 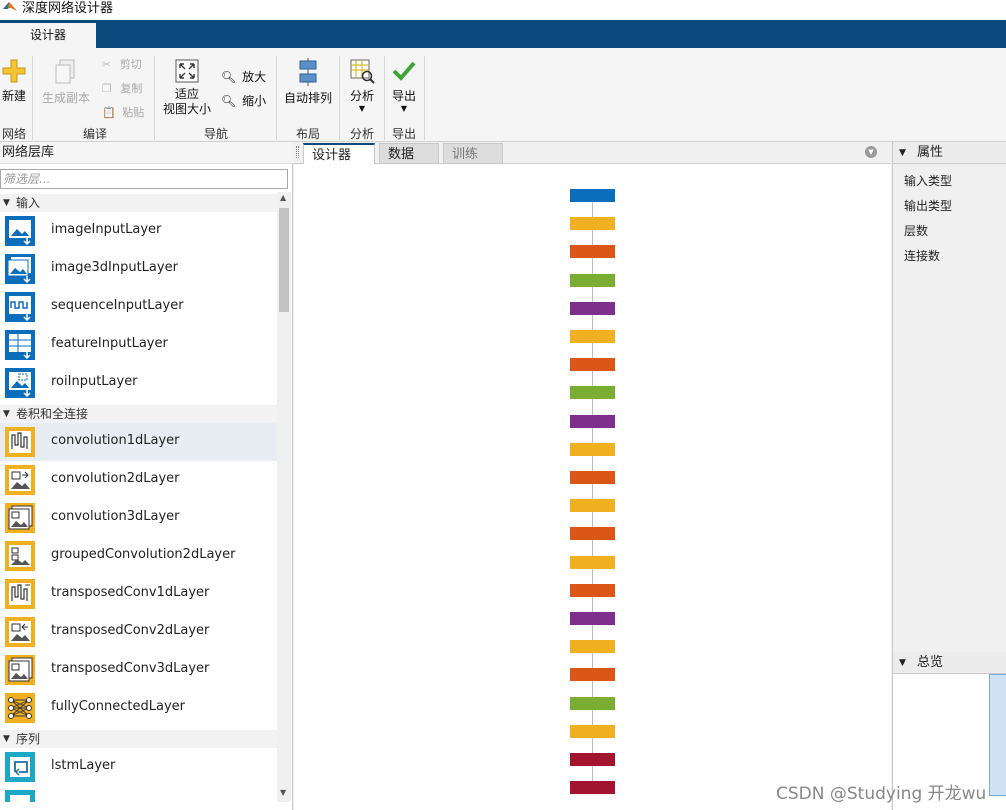 What do you see at coordinates (130, 630) in the screenshot?
I see `layer-label: transposedConv2dLayer` at bounding box center [130, 630].